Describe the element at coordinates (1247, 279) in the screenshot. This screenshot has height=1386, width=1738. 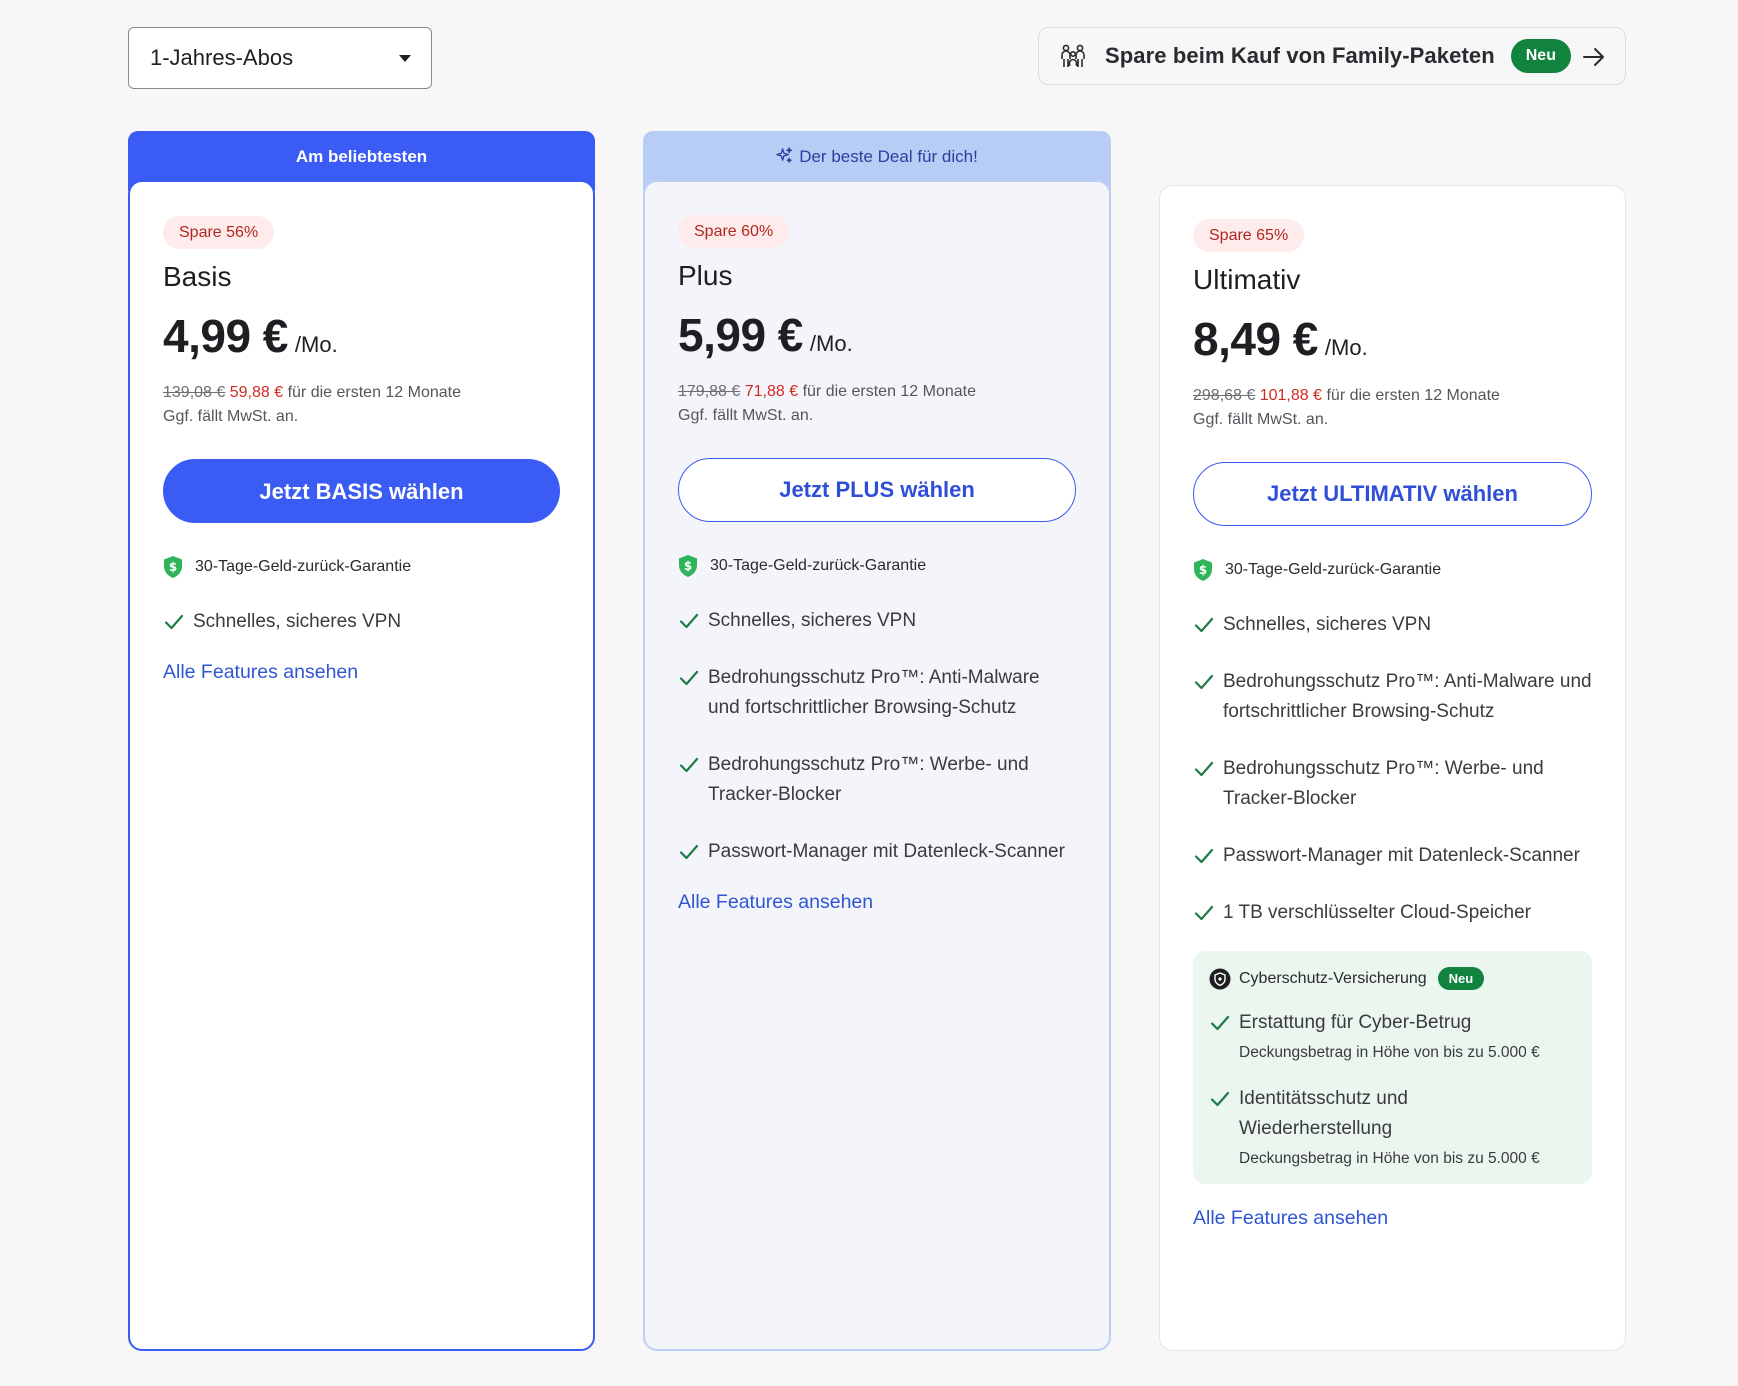
I see `plan-name: Ultimativ` at that location.